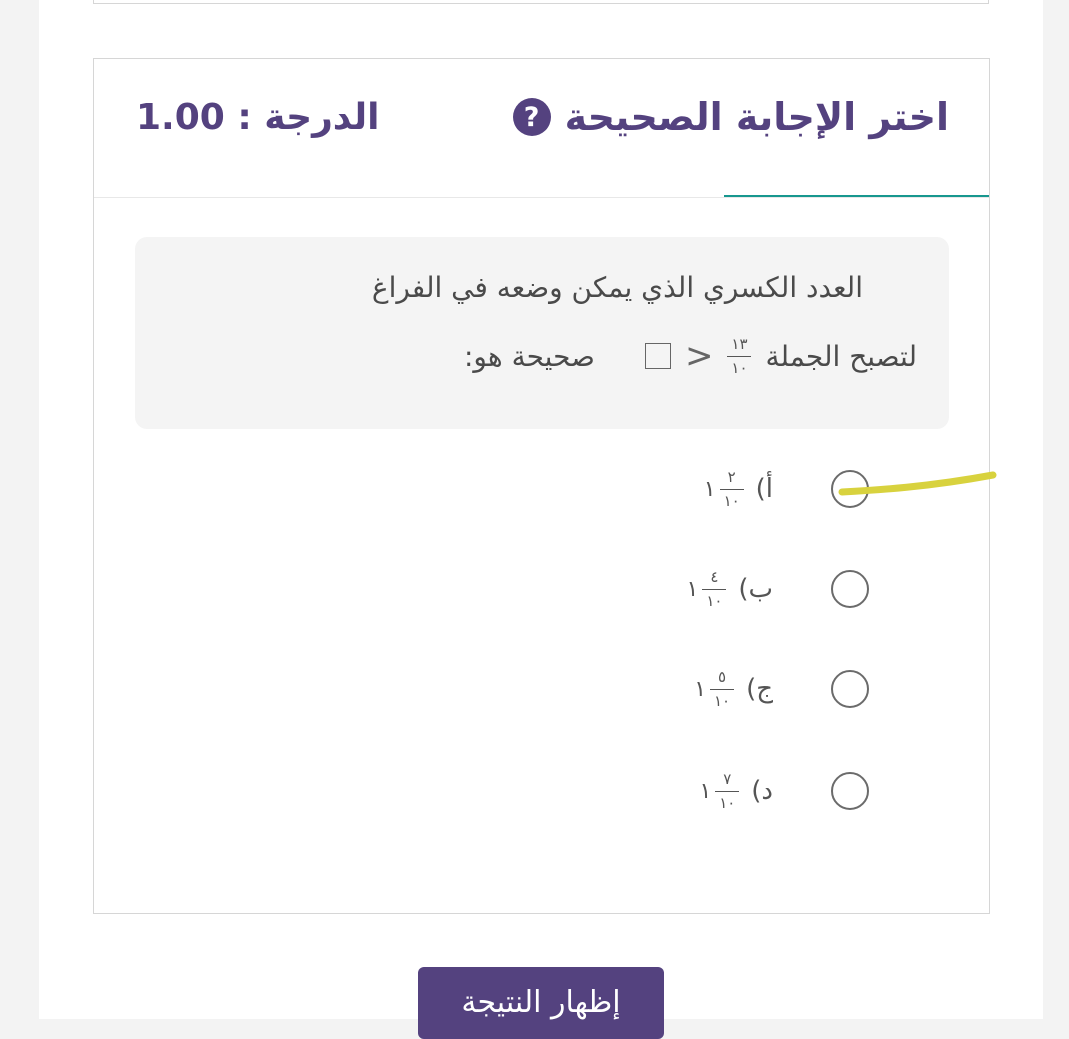  Describe the element at coordinates (258, 117) in the screenshot. I see `question-grade: الدرجة : 1.00` at that location.